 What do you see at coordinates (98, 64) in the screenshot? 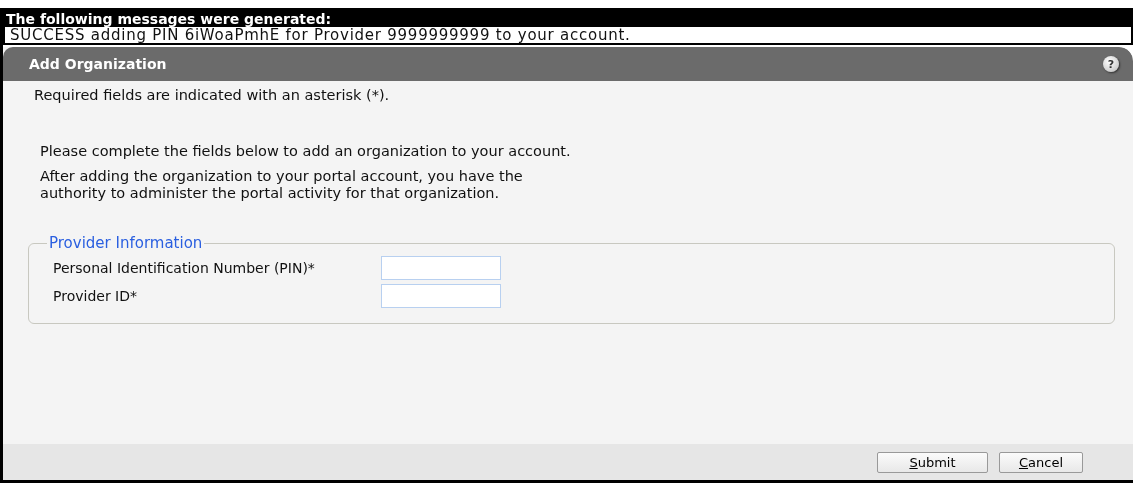
I see `panel-title: Add Organization` at bounding box center [98, 64].